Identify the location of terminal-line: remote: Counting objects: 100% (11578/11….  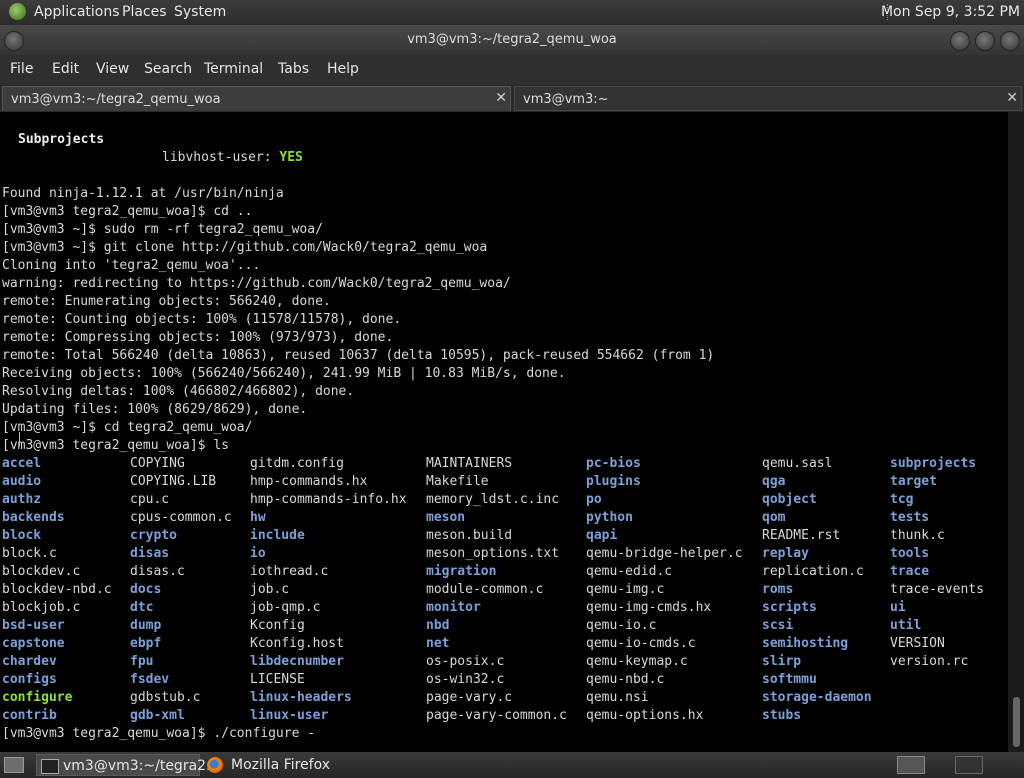
(202, 319).